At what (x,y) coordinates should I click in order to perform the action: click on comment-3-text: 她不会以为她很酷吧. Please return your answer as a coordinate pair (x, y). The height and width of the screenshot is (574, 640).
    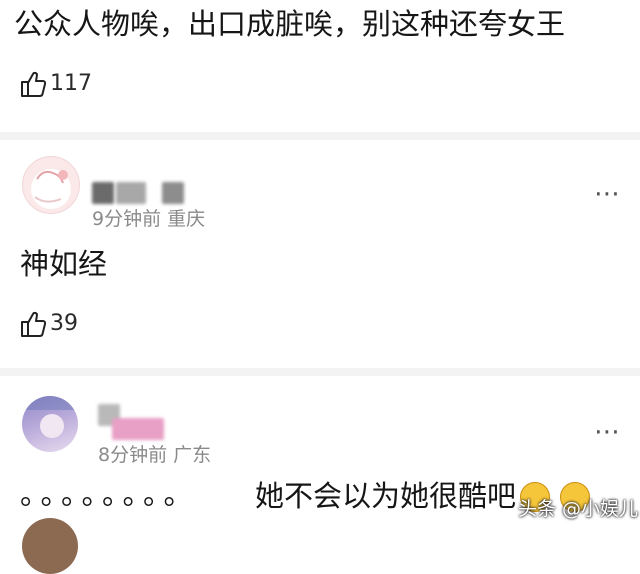
    Looking at the image, I should click on (386, 496).